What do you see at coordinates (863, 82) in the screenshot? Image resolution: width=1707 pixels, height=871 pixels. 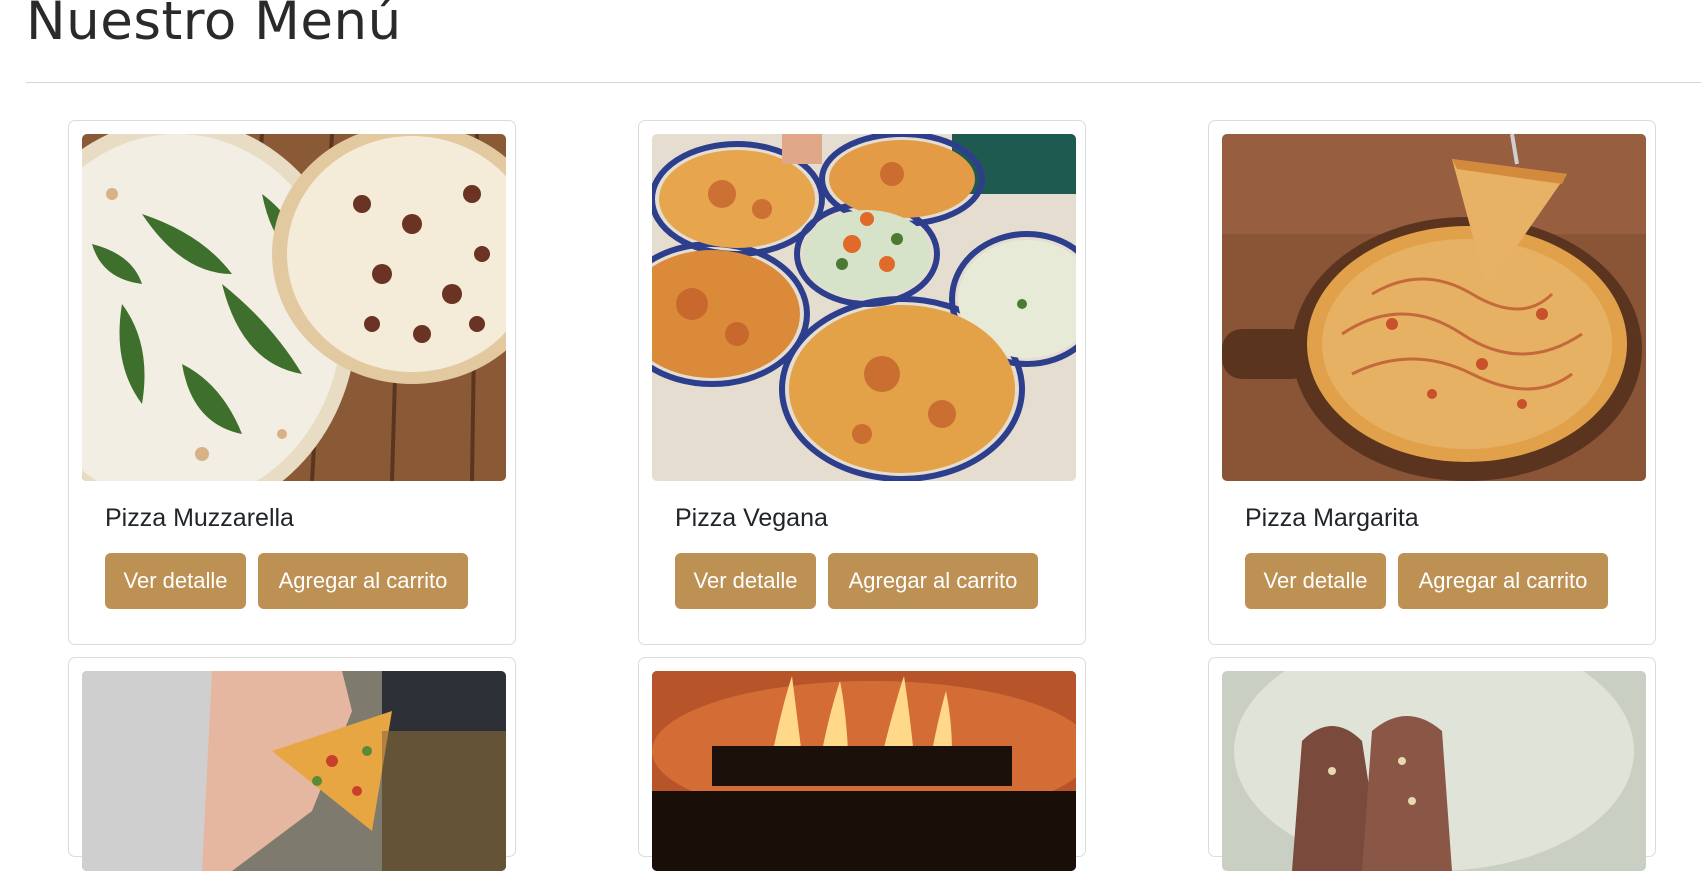 I see `title-divider` at bounding box center [863, 82].